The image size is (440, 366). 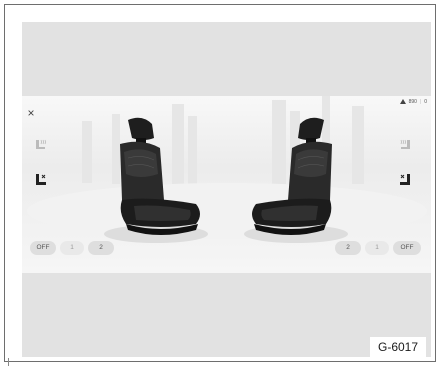 I want to click on right-seat-image, so click(x=296, y=180).